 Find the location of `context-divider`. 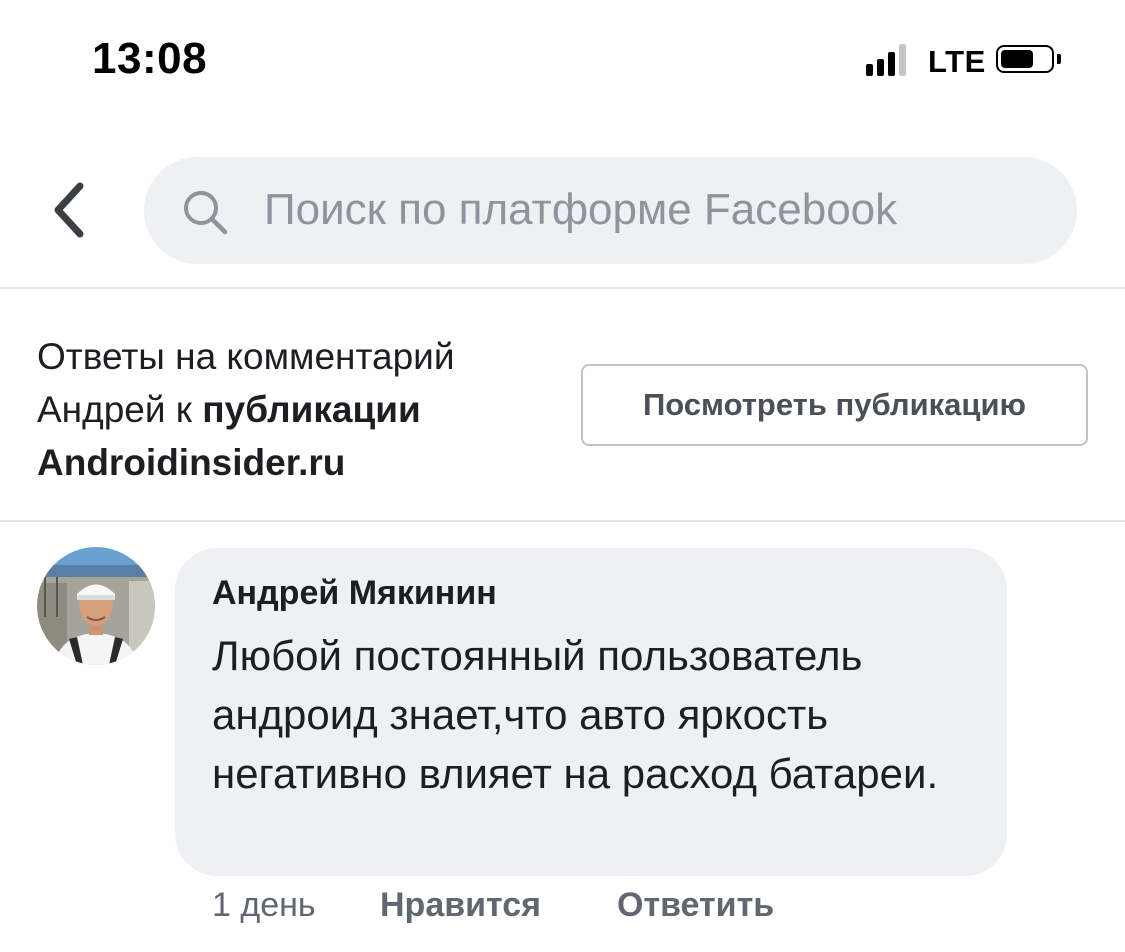

context-divider is located at coordinates (562, 521).